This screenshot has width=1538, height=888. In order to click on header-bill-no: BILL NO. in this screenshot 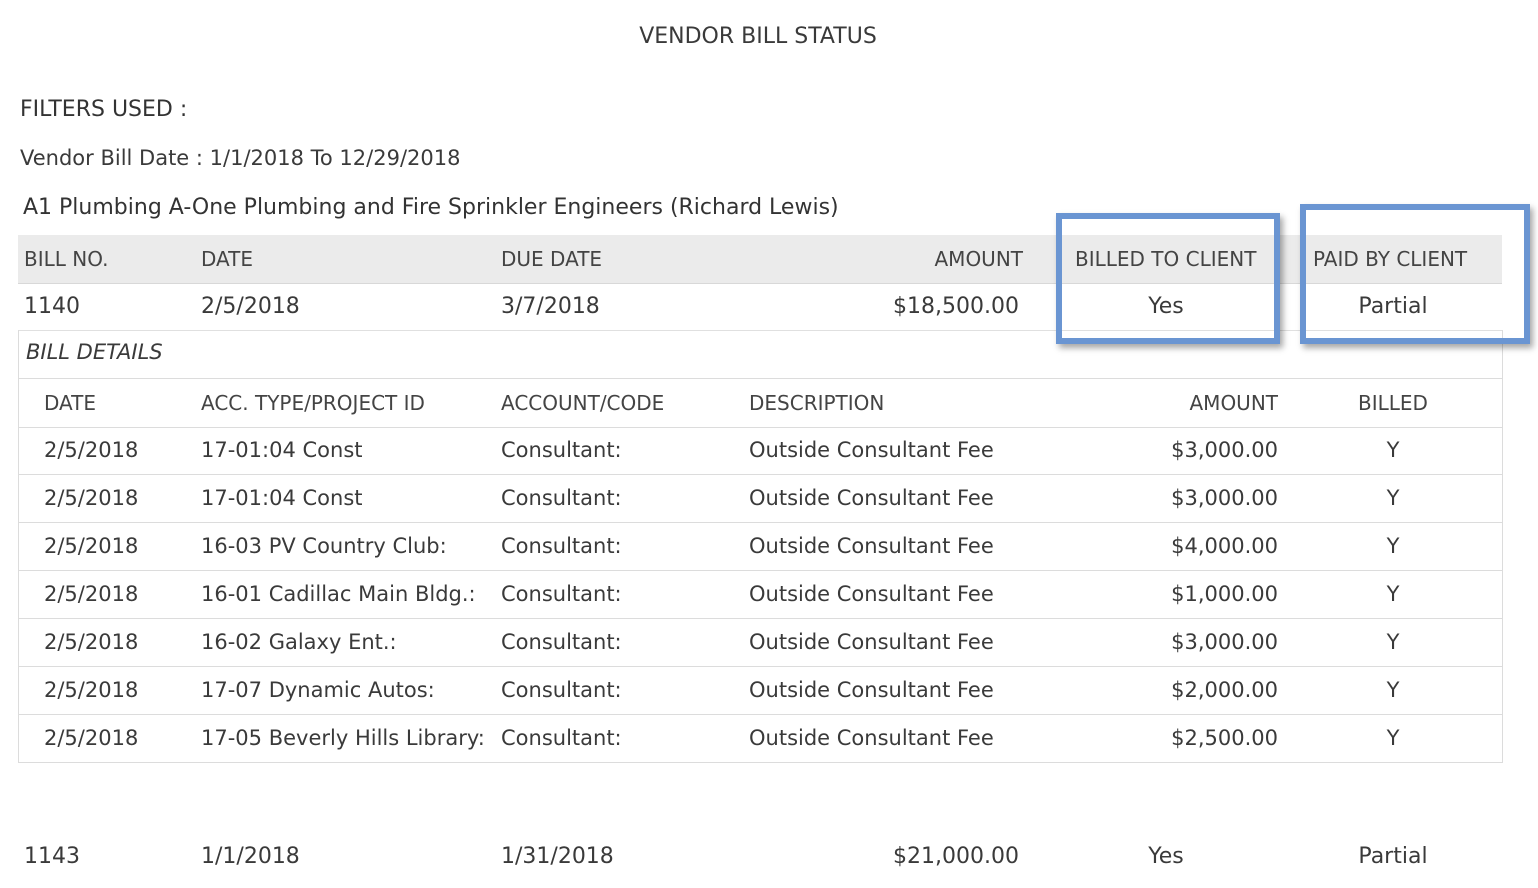, I will do `click(66, 259)`.